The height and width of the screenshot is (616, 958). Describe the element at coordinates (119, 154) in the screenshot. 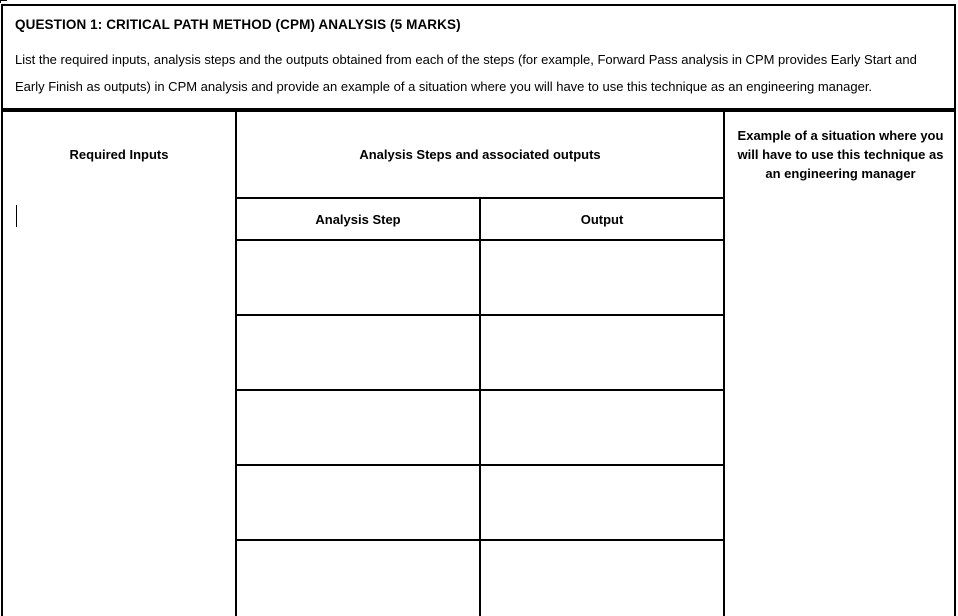

I see `table-header-required-inputs: Required Inputs` at that location.